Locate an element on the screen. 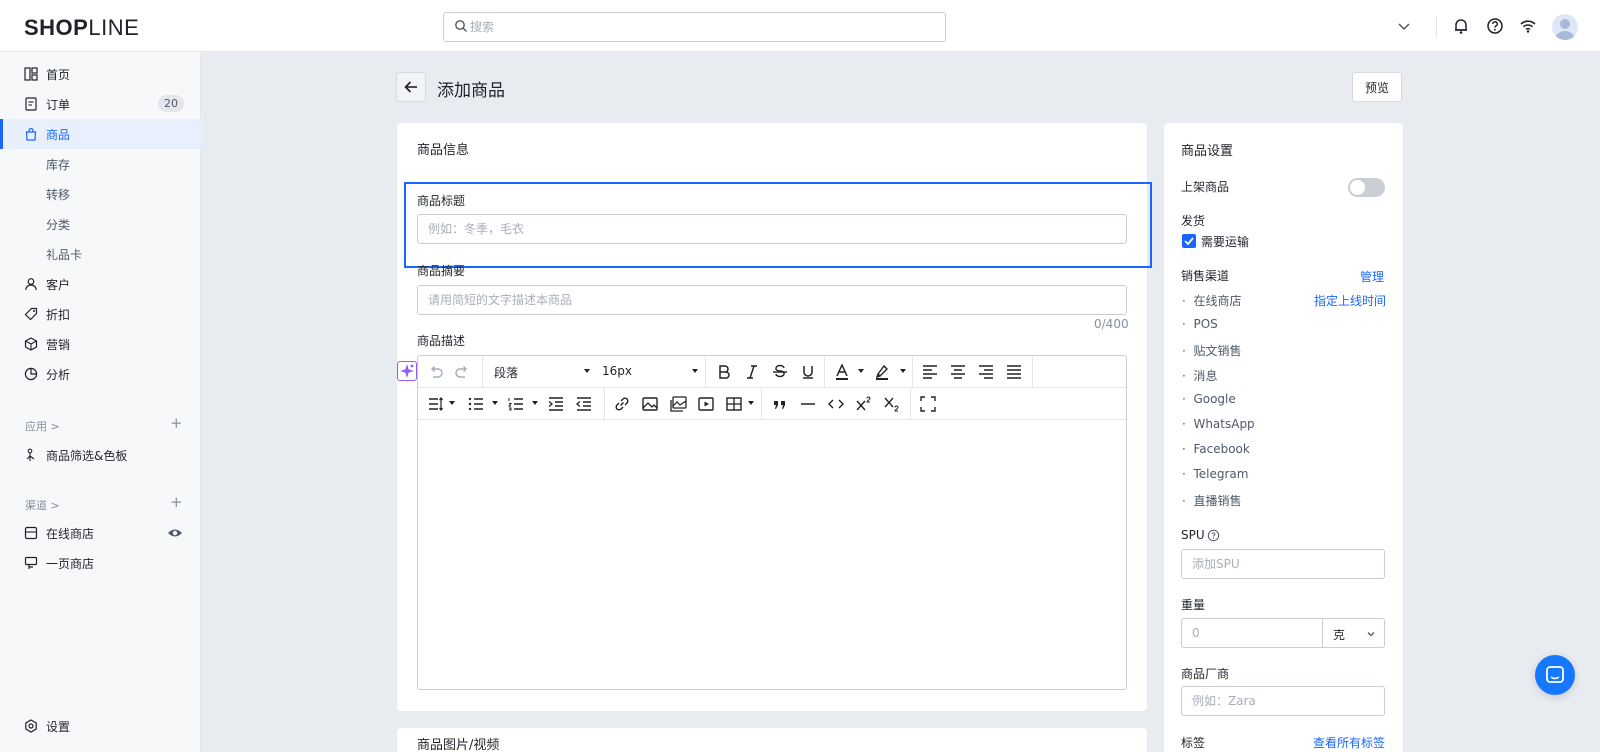  sidebar-item-product-filter: 商品筛选&色板 is located at coordinates (100, 455).